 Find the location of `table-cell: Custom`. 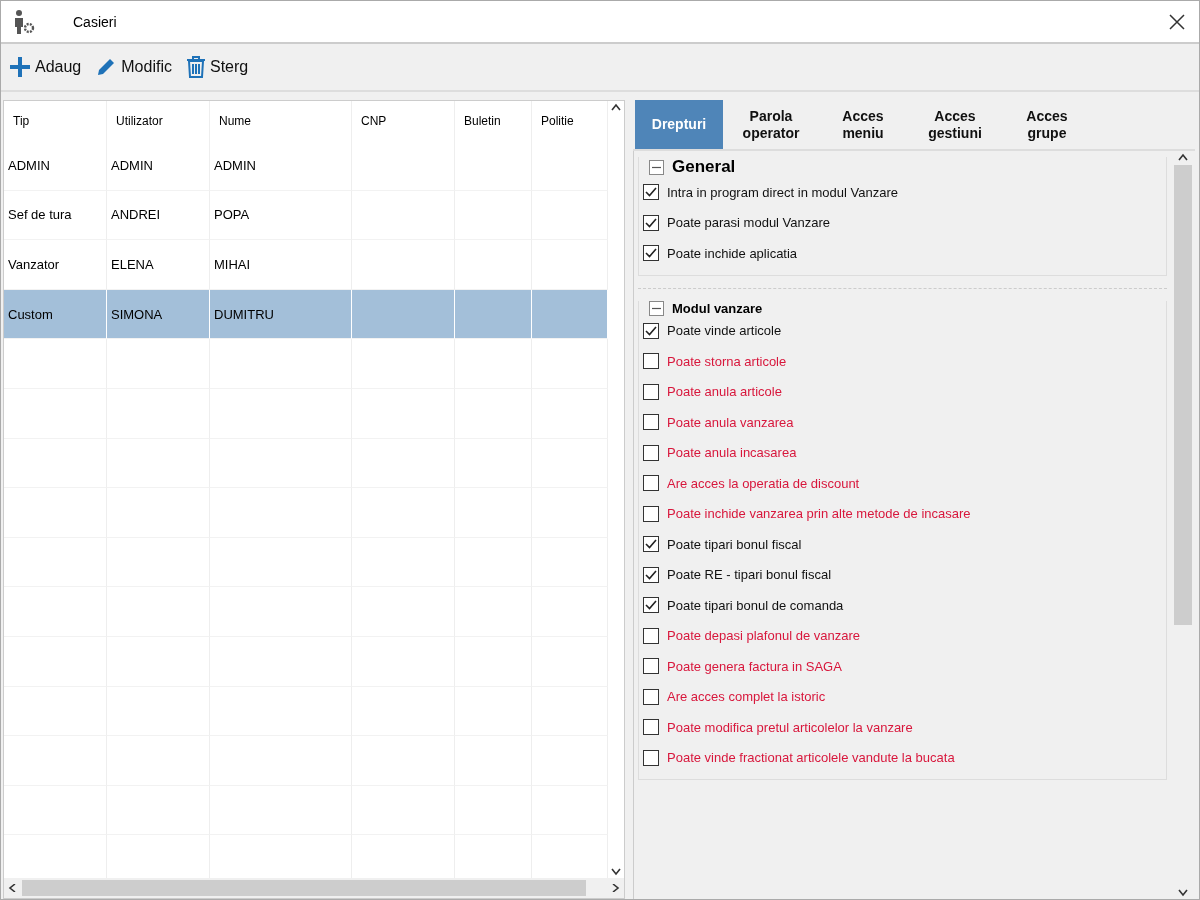

table-cell: Custom is located at coordinates (55, 314).